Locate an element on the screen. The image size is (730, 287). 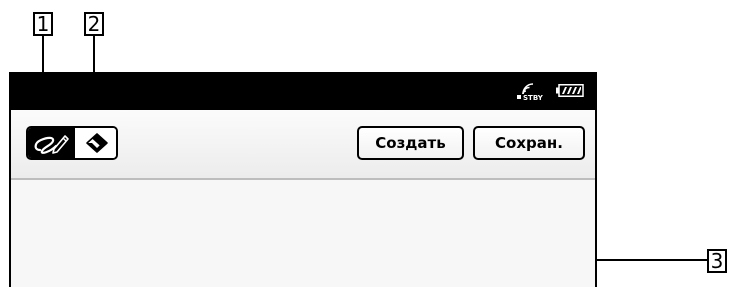
eraser-icon is located at coordinates (97, 143).